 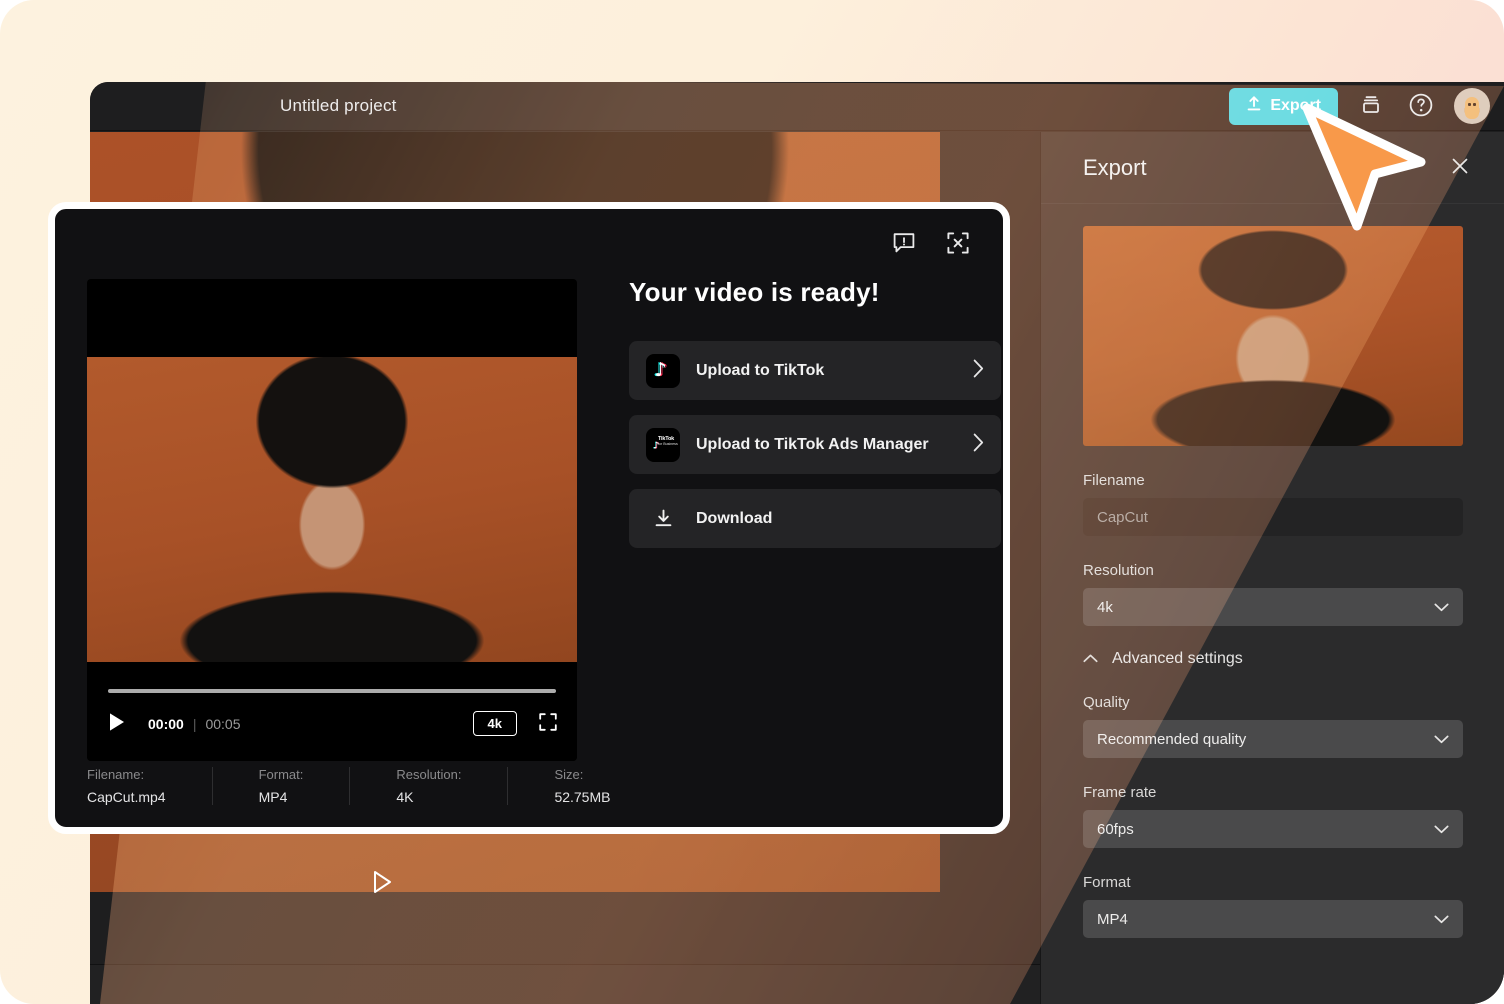 I want to click on feedback-button, so click(x=904, y=244).